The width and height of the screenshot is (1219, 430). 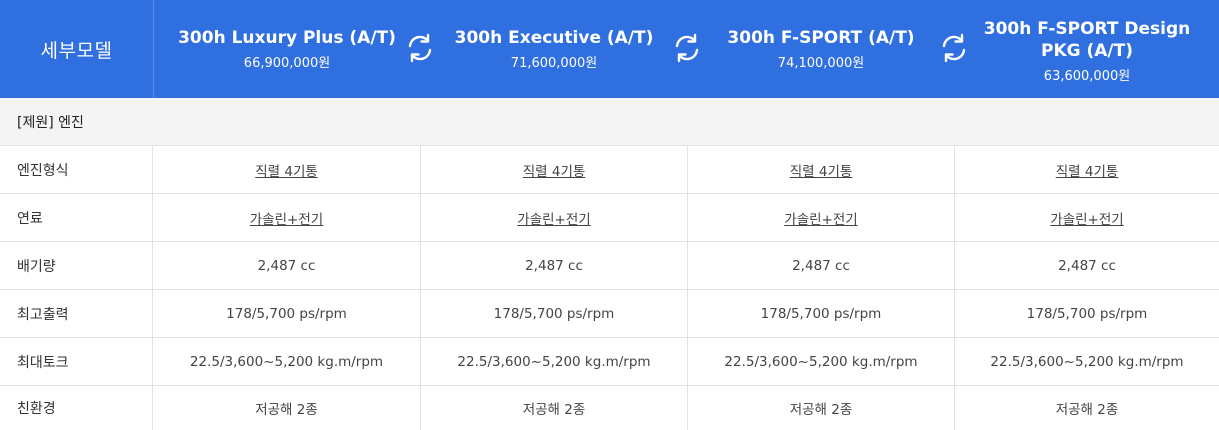 I want to click on table-row: 배기량 2,487 cc 2,487 cc 2,487 cc 2,487 cc, so click(x=609, y=266).